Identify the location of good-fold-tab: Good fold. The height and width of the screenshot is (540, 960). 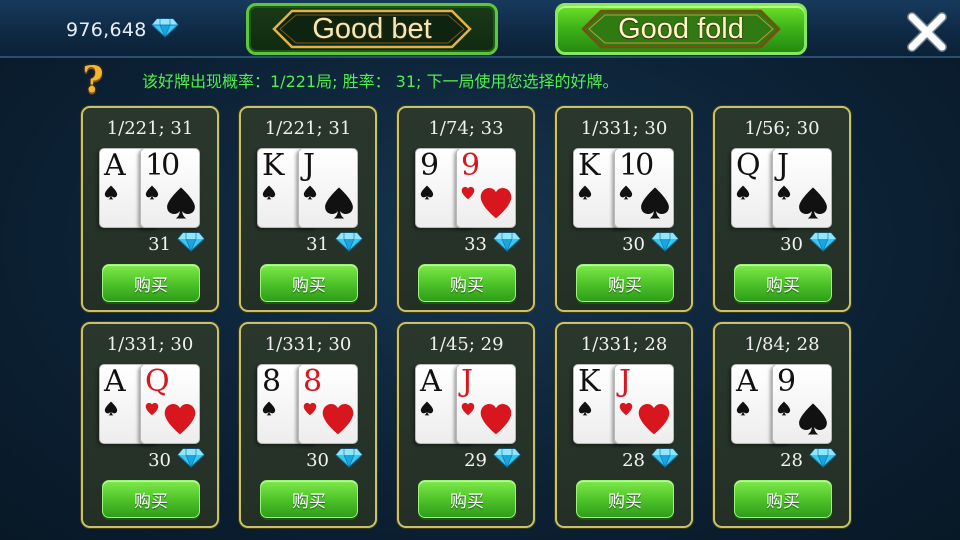
(681, 29).